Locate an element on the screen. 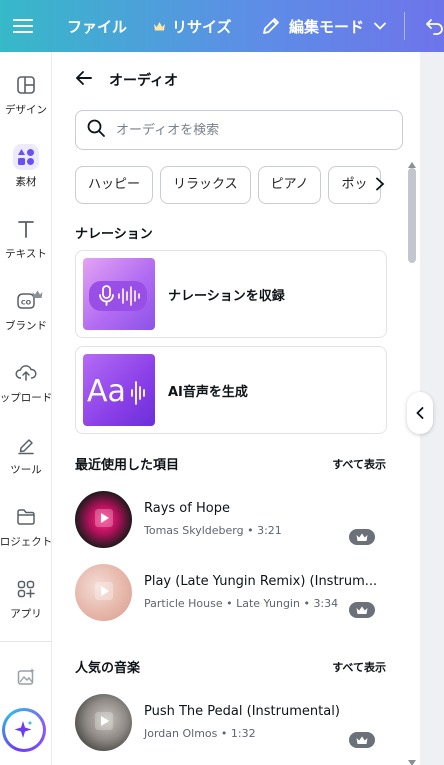  track-meta: Particle House • Late Yungin • 3:34 is located at coordinates (241, 603).